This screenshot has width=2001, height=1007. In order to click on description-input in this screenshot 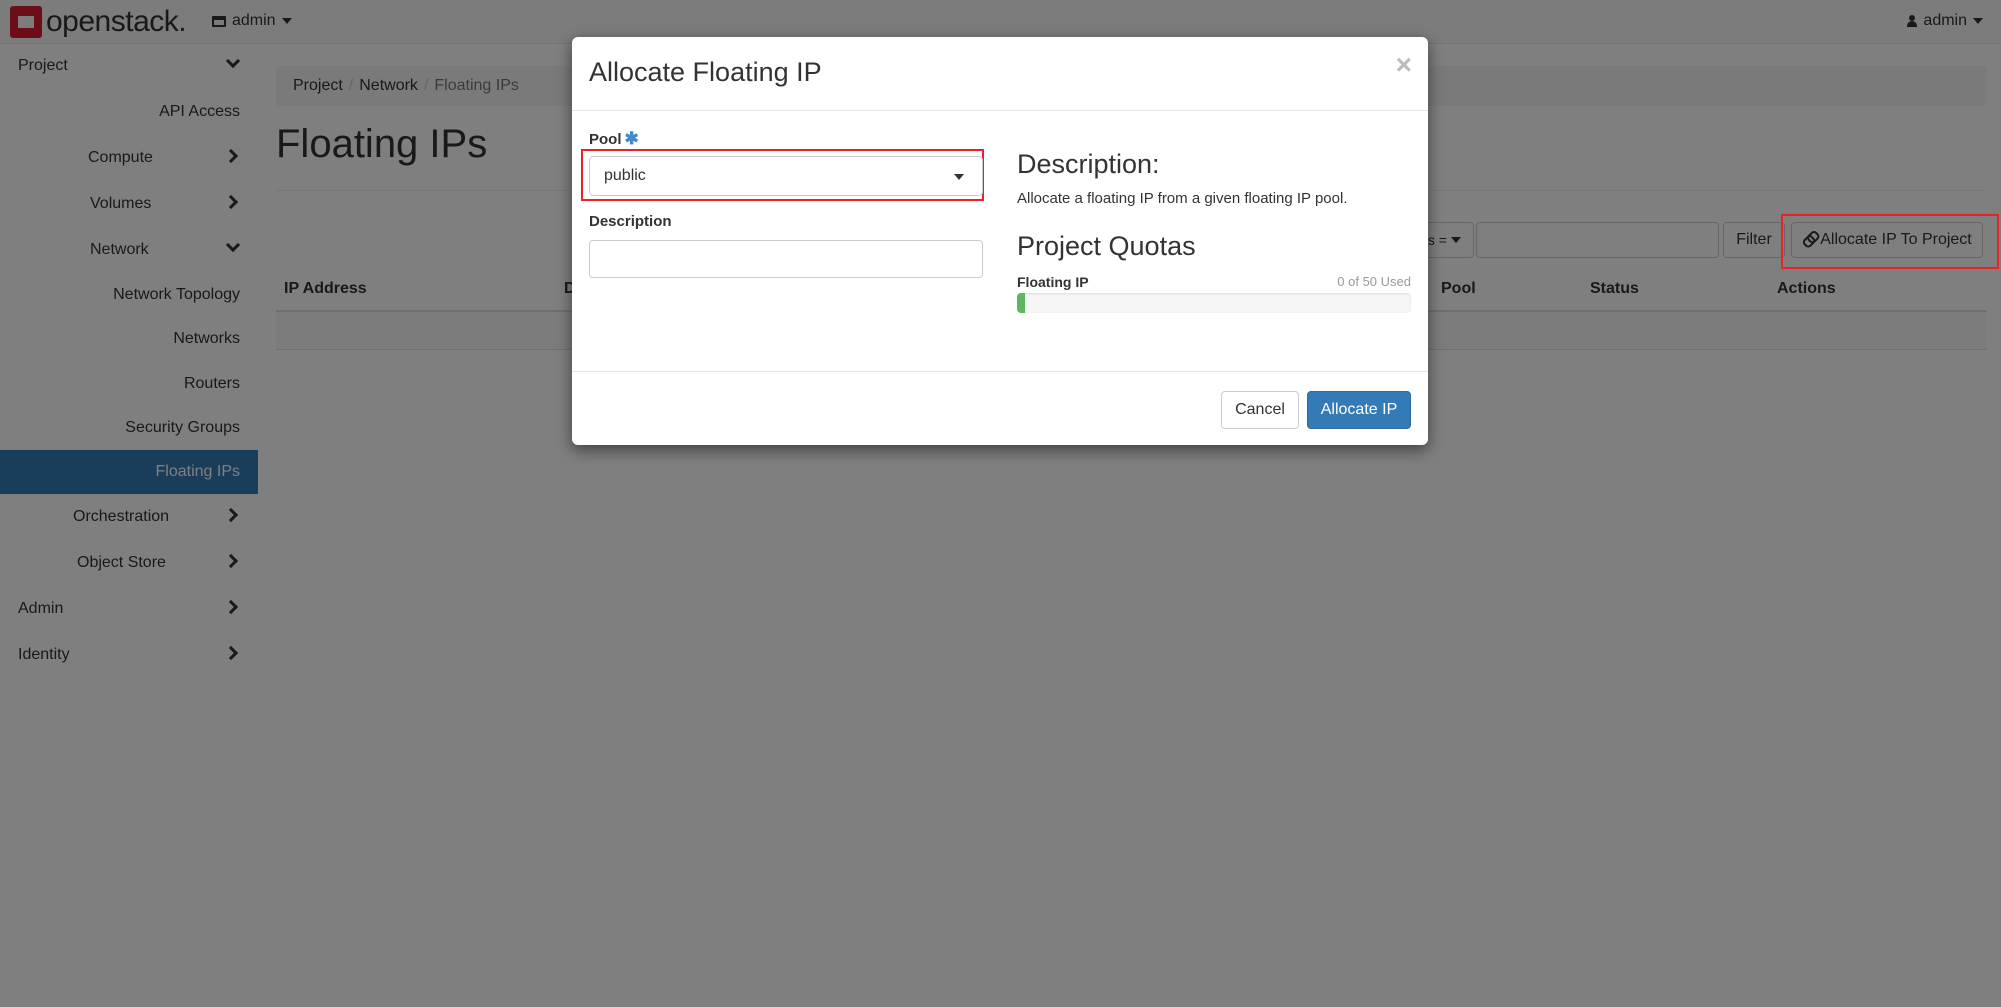, I will do `click(786, 259)`.